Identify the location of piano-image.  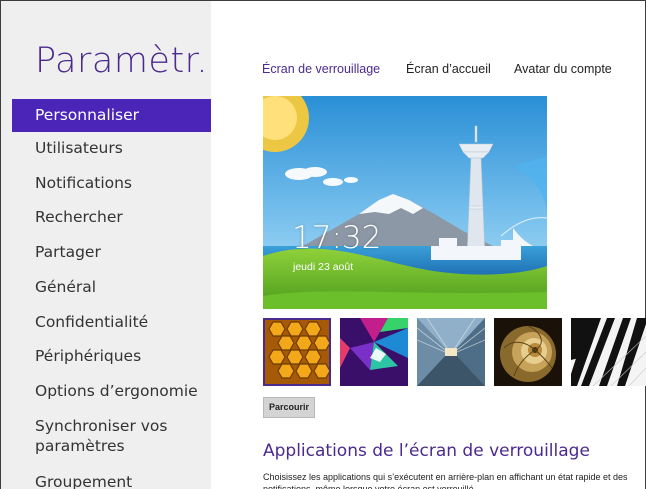
(608, 352).